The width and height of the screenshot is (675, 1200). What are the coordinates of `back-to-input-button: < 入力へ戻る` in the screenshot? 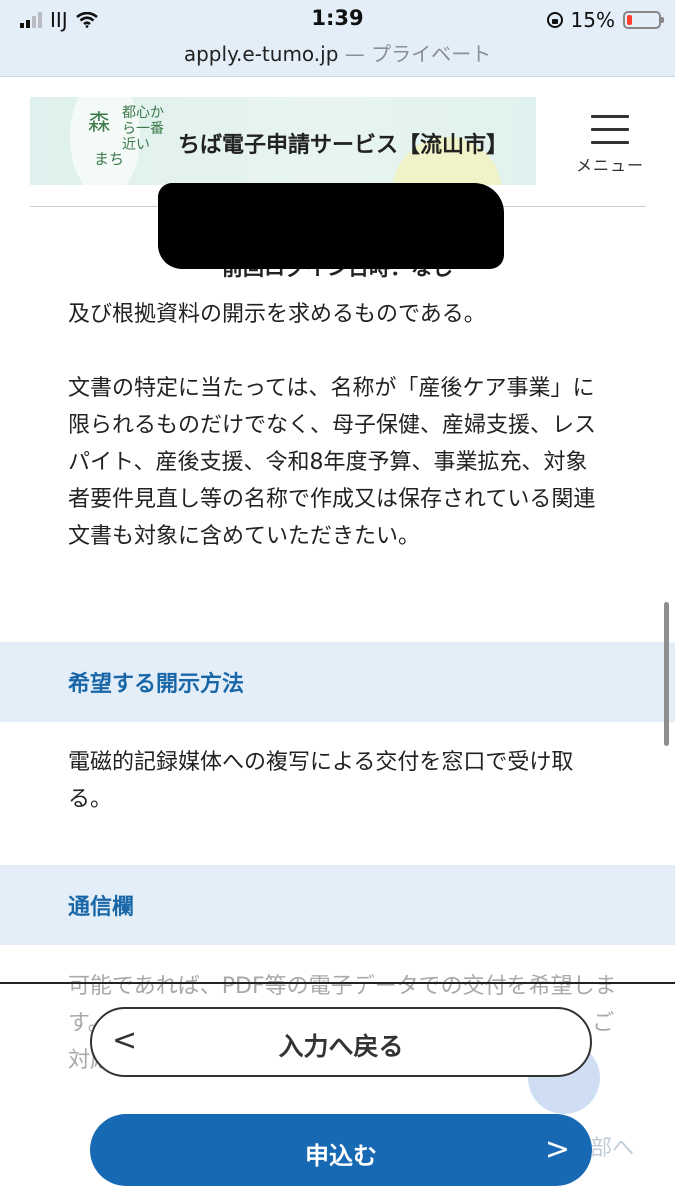 It's located at (341, 1042).